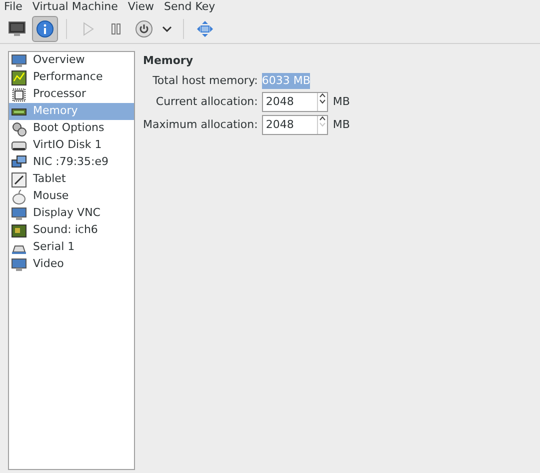 The image size is (540, 473). What do you see at coordinates (13, 7) in the screenshot?
I see `menu-item: File` at bounding box center [13, 7].